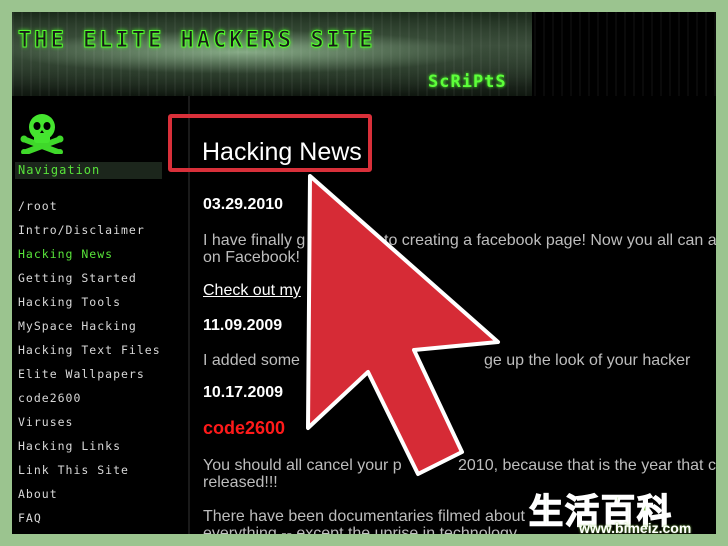  What do you see at coordinates (243, 204) in the screenshot?
I see `post-date: 03.29.2010` at bounding box center [243, 204].